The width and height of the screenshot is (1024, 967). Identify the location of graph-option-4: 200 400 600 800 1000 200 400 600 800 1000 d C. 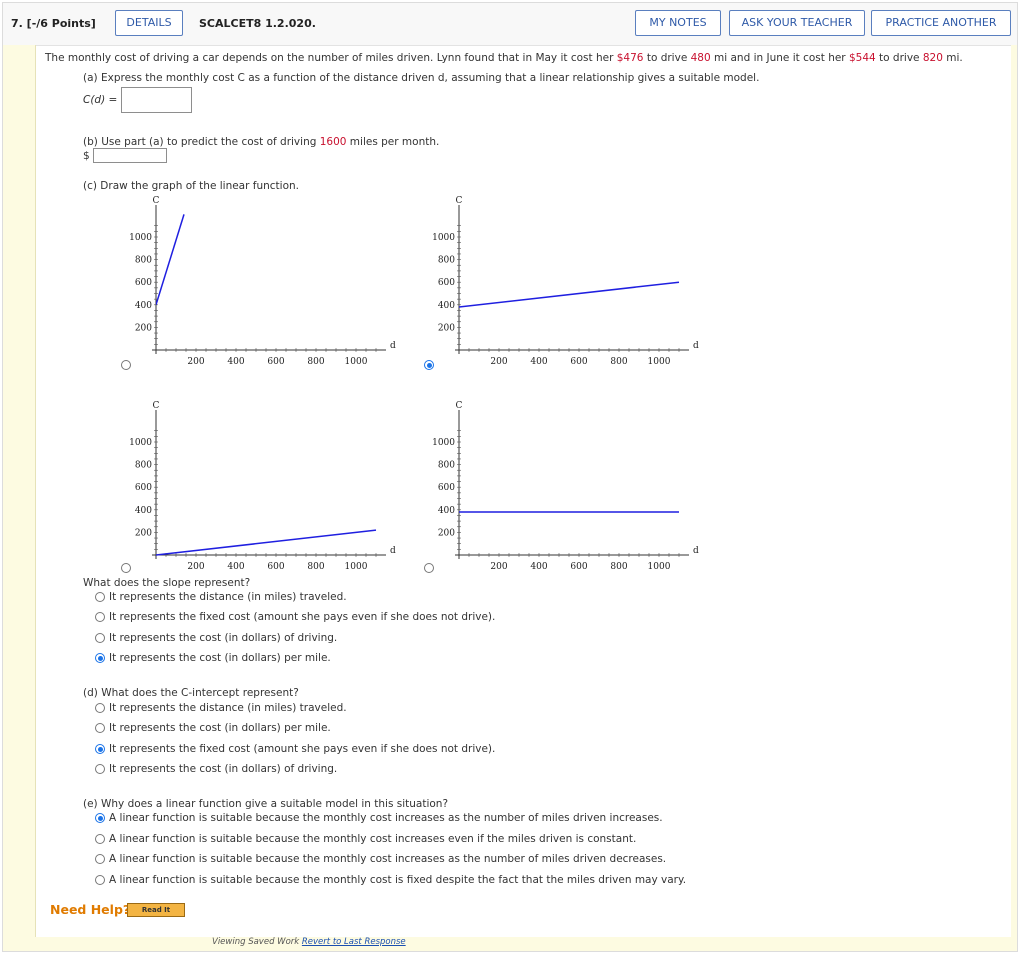
(565, 486).